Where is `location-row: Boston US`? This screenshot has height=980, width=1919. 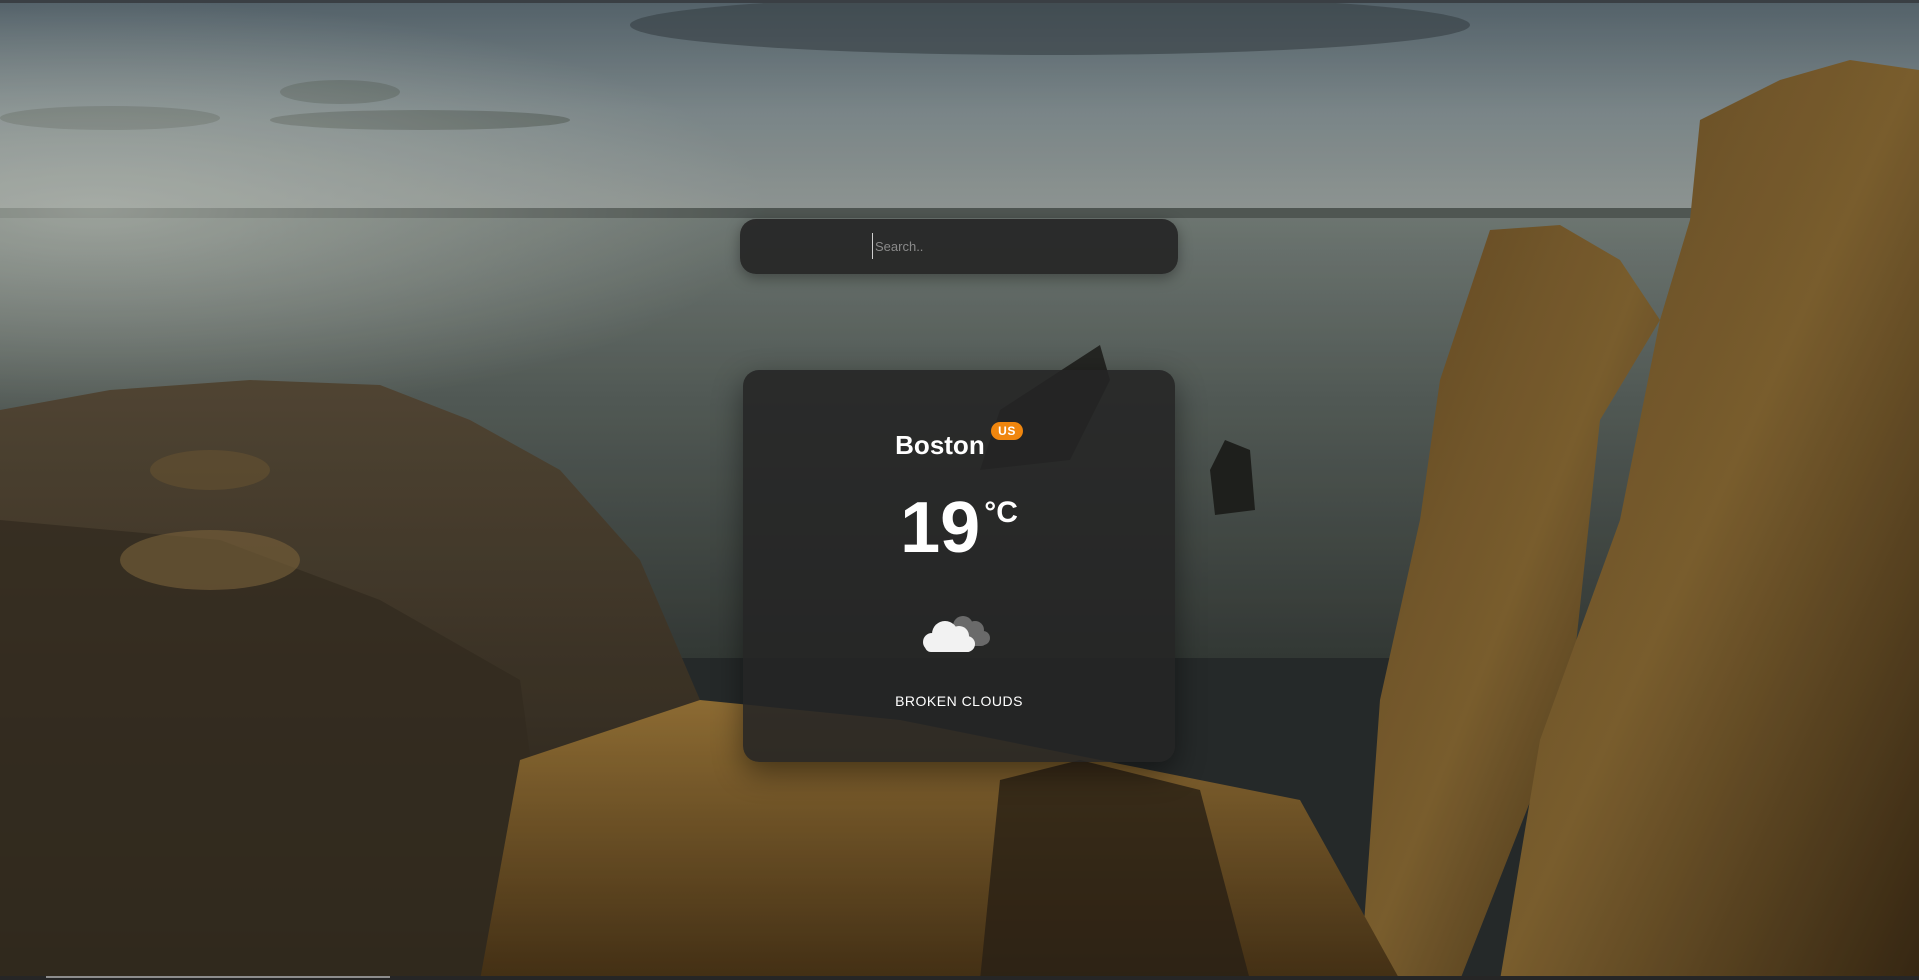
location-row: Boston US is located at coordinates (959, 441).